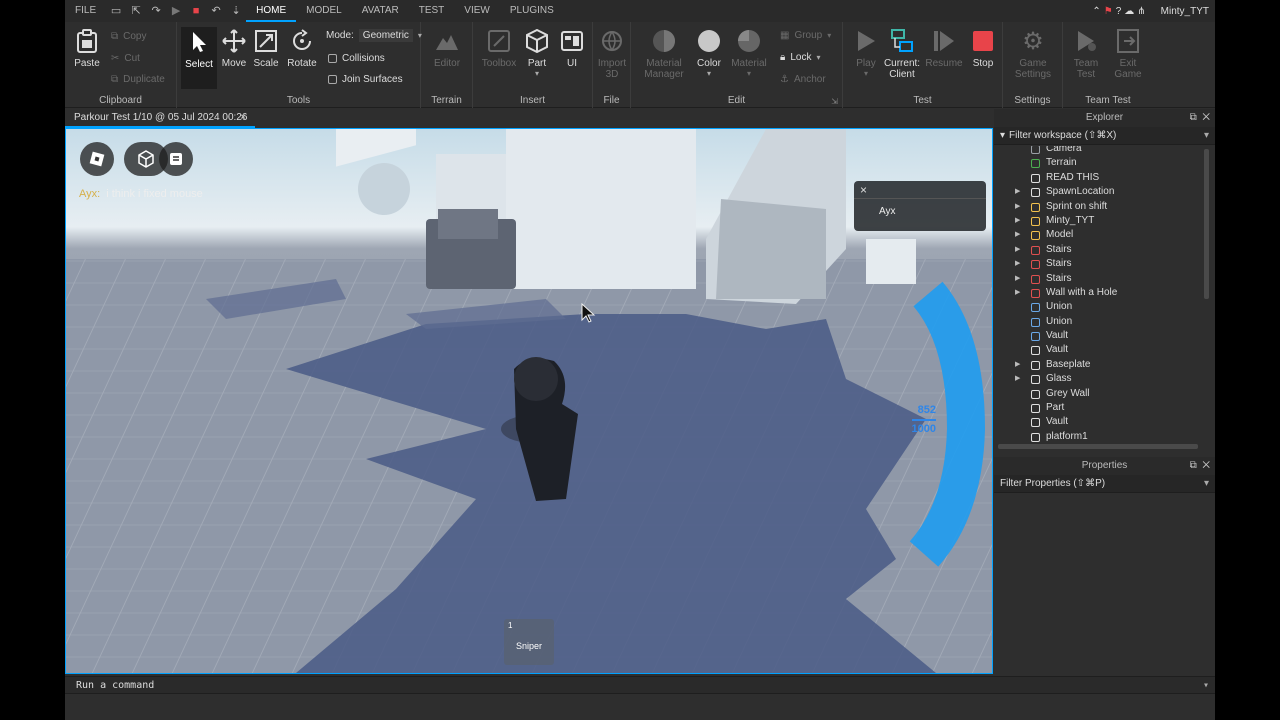 The image size is (1280, 720). What do you see at coordinates (1098, 446) in the screenshot?
I see `explorer-horizontal-scrollbar` at bounding box center [1098, 446].